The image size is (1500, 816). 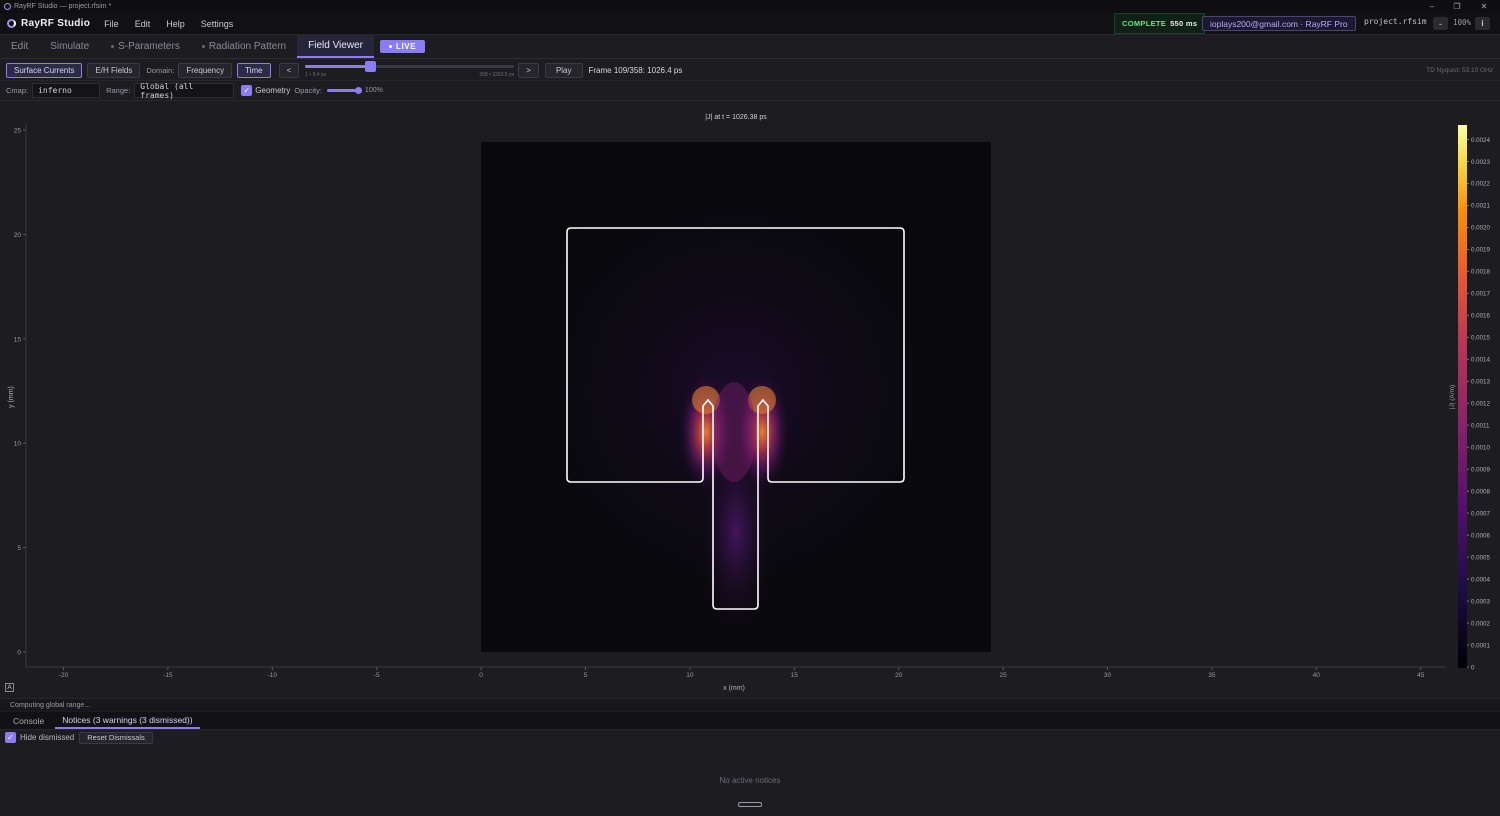 What do you see at coordinates (1480, 140) in the screenshot?
I see `colorbar-tick-label: 0.0024` at bounding box center [1480, 140].